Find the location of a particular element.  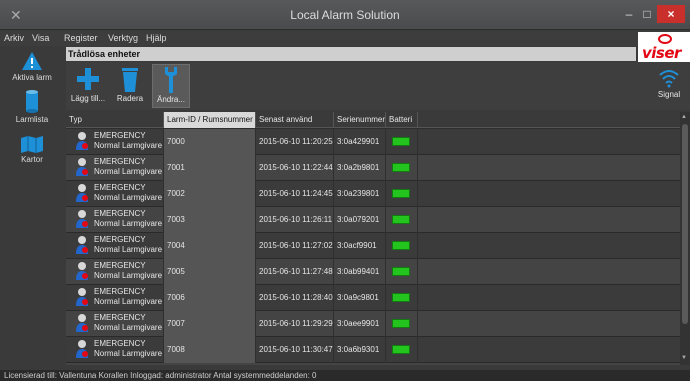

menu-visa: Visa is located at coordinates (40, 38).